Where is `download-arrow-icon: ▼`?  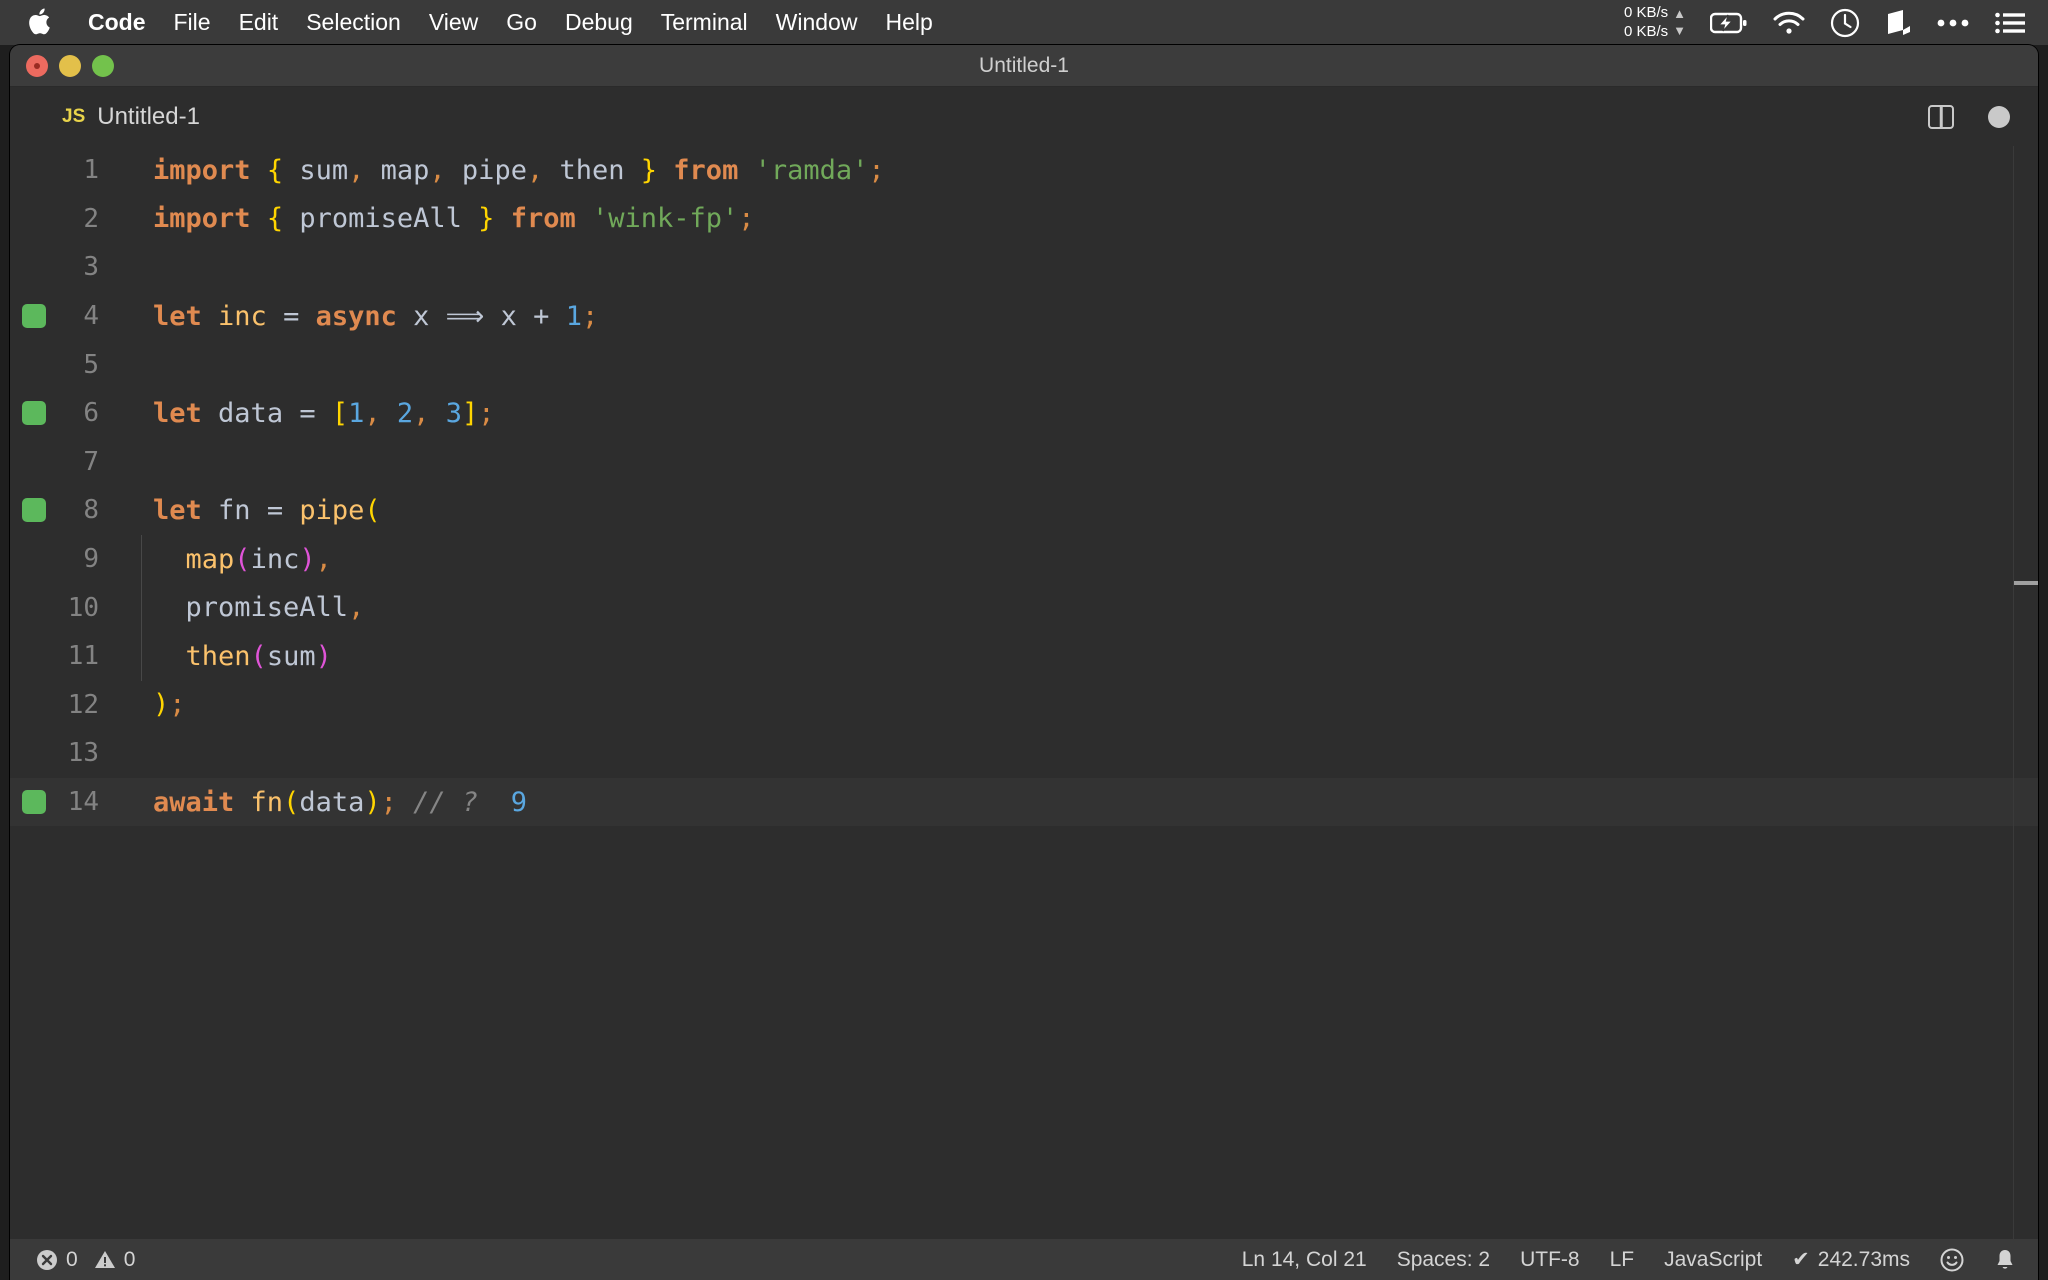
download-arrow-icon: ▼ is located at coordinates (1679, 30).